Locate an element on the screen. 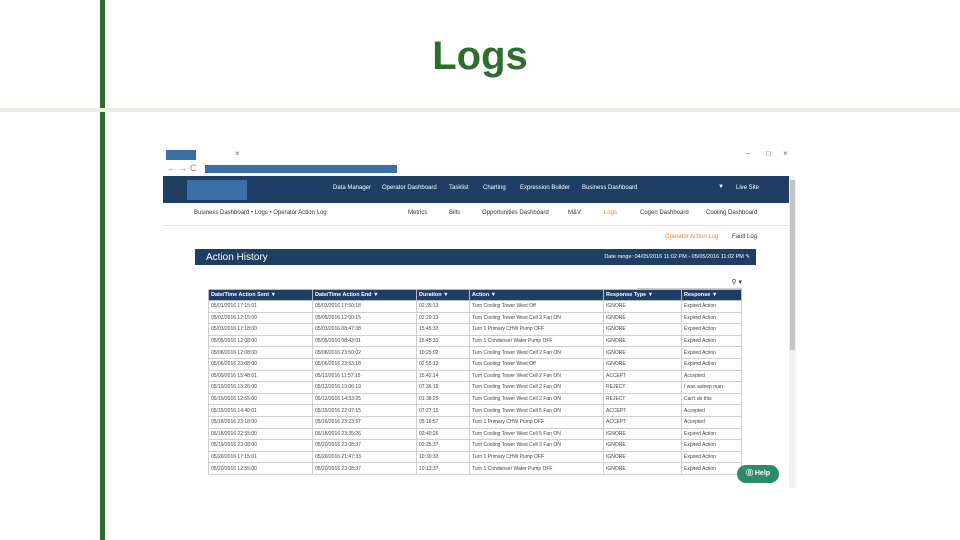 The height and width of the screenshot is (540, 960). table-cell: 05/15/2016 22:07:15 is located at coordinates (364, 410).